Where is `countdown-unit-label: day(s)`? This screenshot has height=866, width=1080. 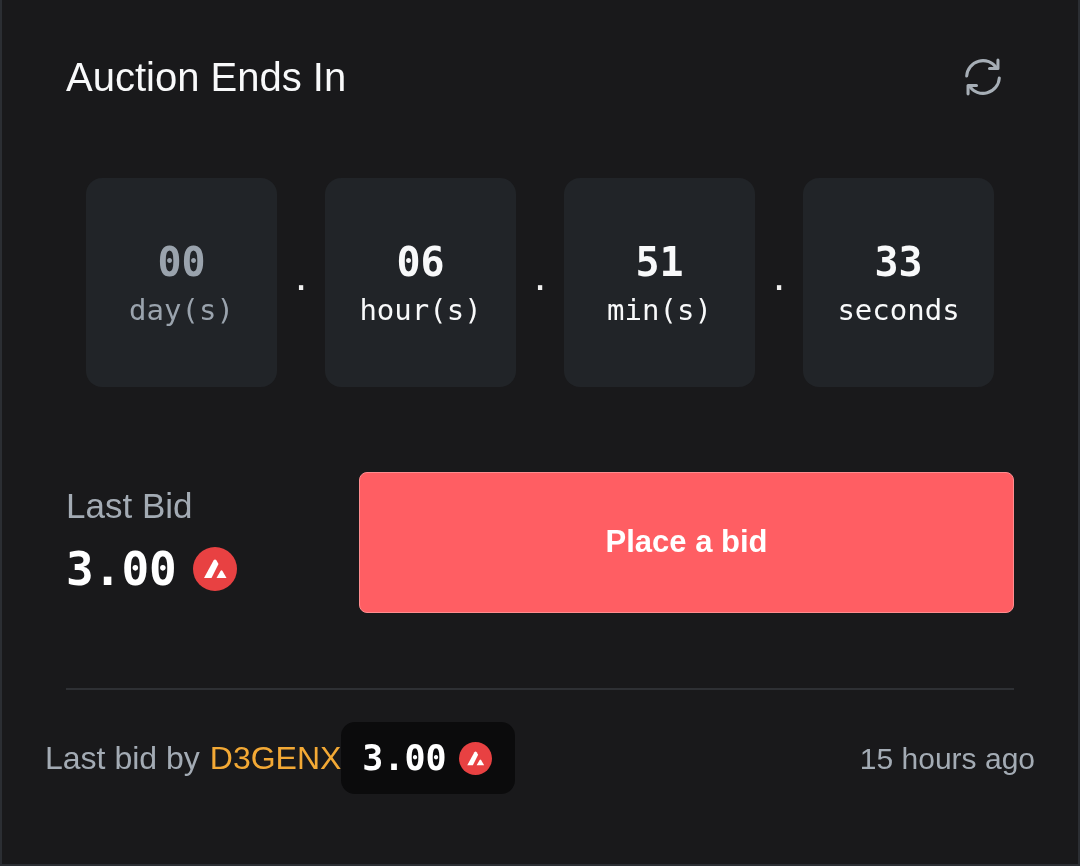 countdown-unit-label: day(s) is located at coordinates (181, 309).